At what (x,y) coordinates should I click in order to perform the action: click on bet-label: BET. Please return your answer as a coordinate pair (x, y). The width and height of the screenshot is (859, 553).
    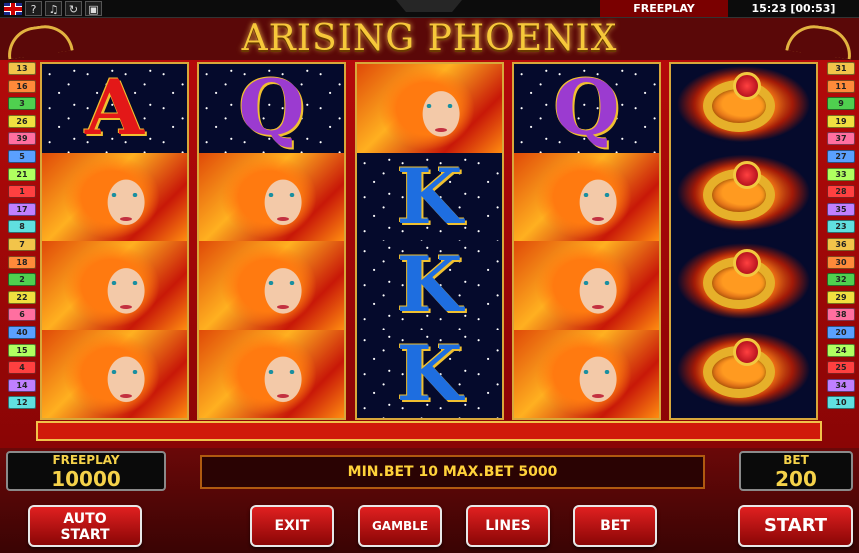
    Looking at the image, I should click on (796, 460).